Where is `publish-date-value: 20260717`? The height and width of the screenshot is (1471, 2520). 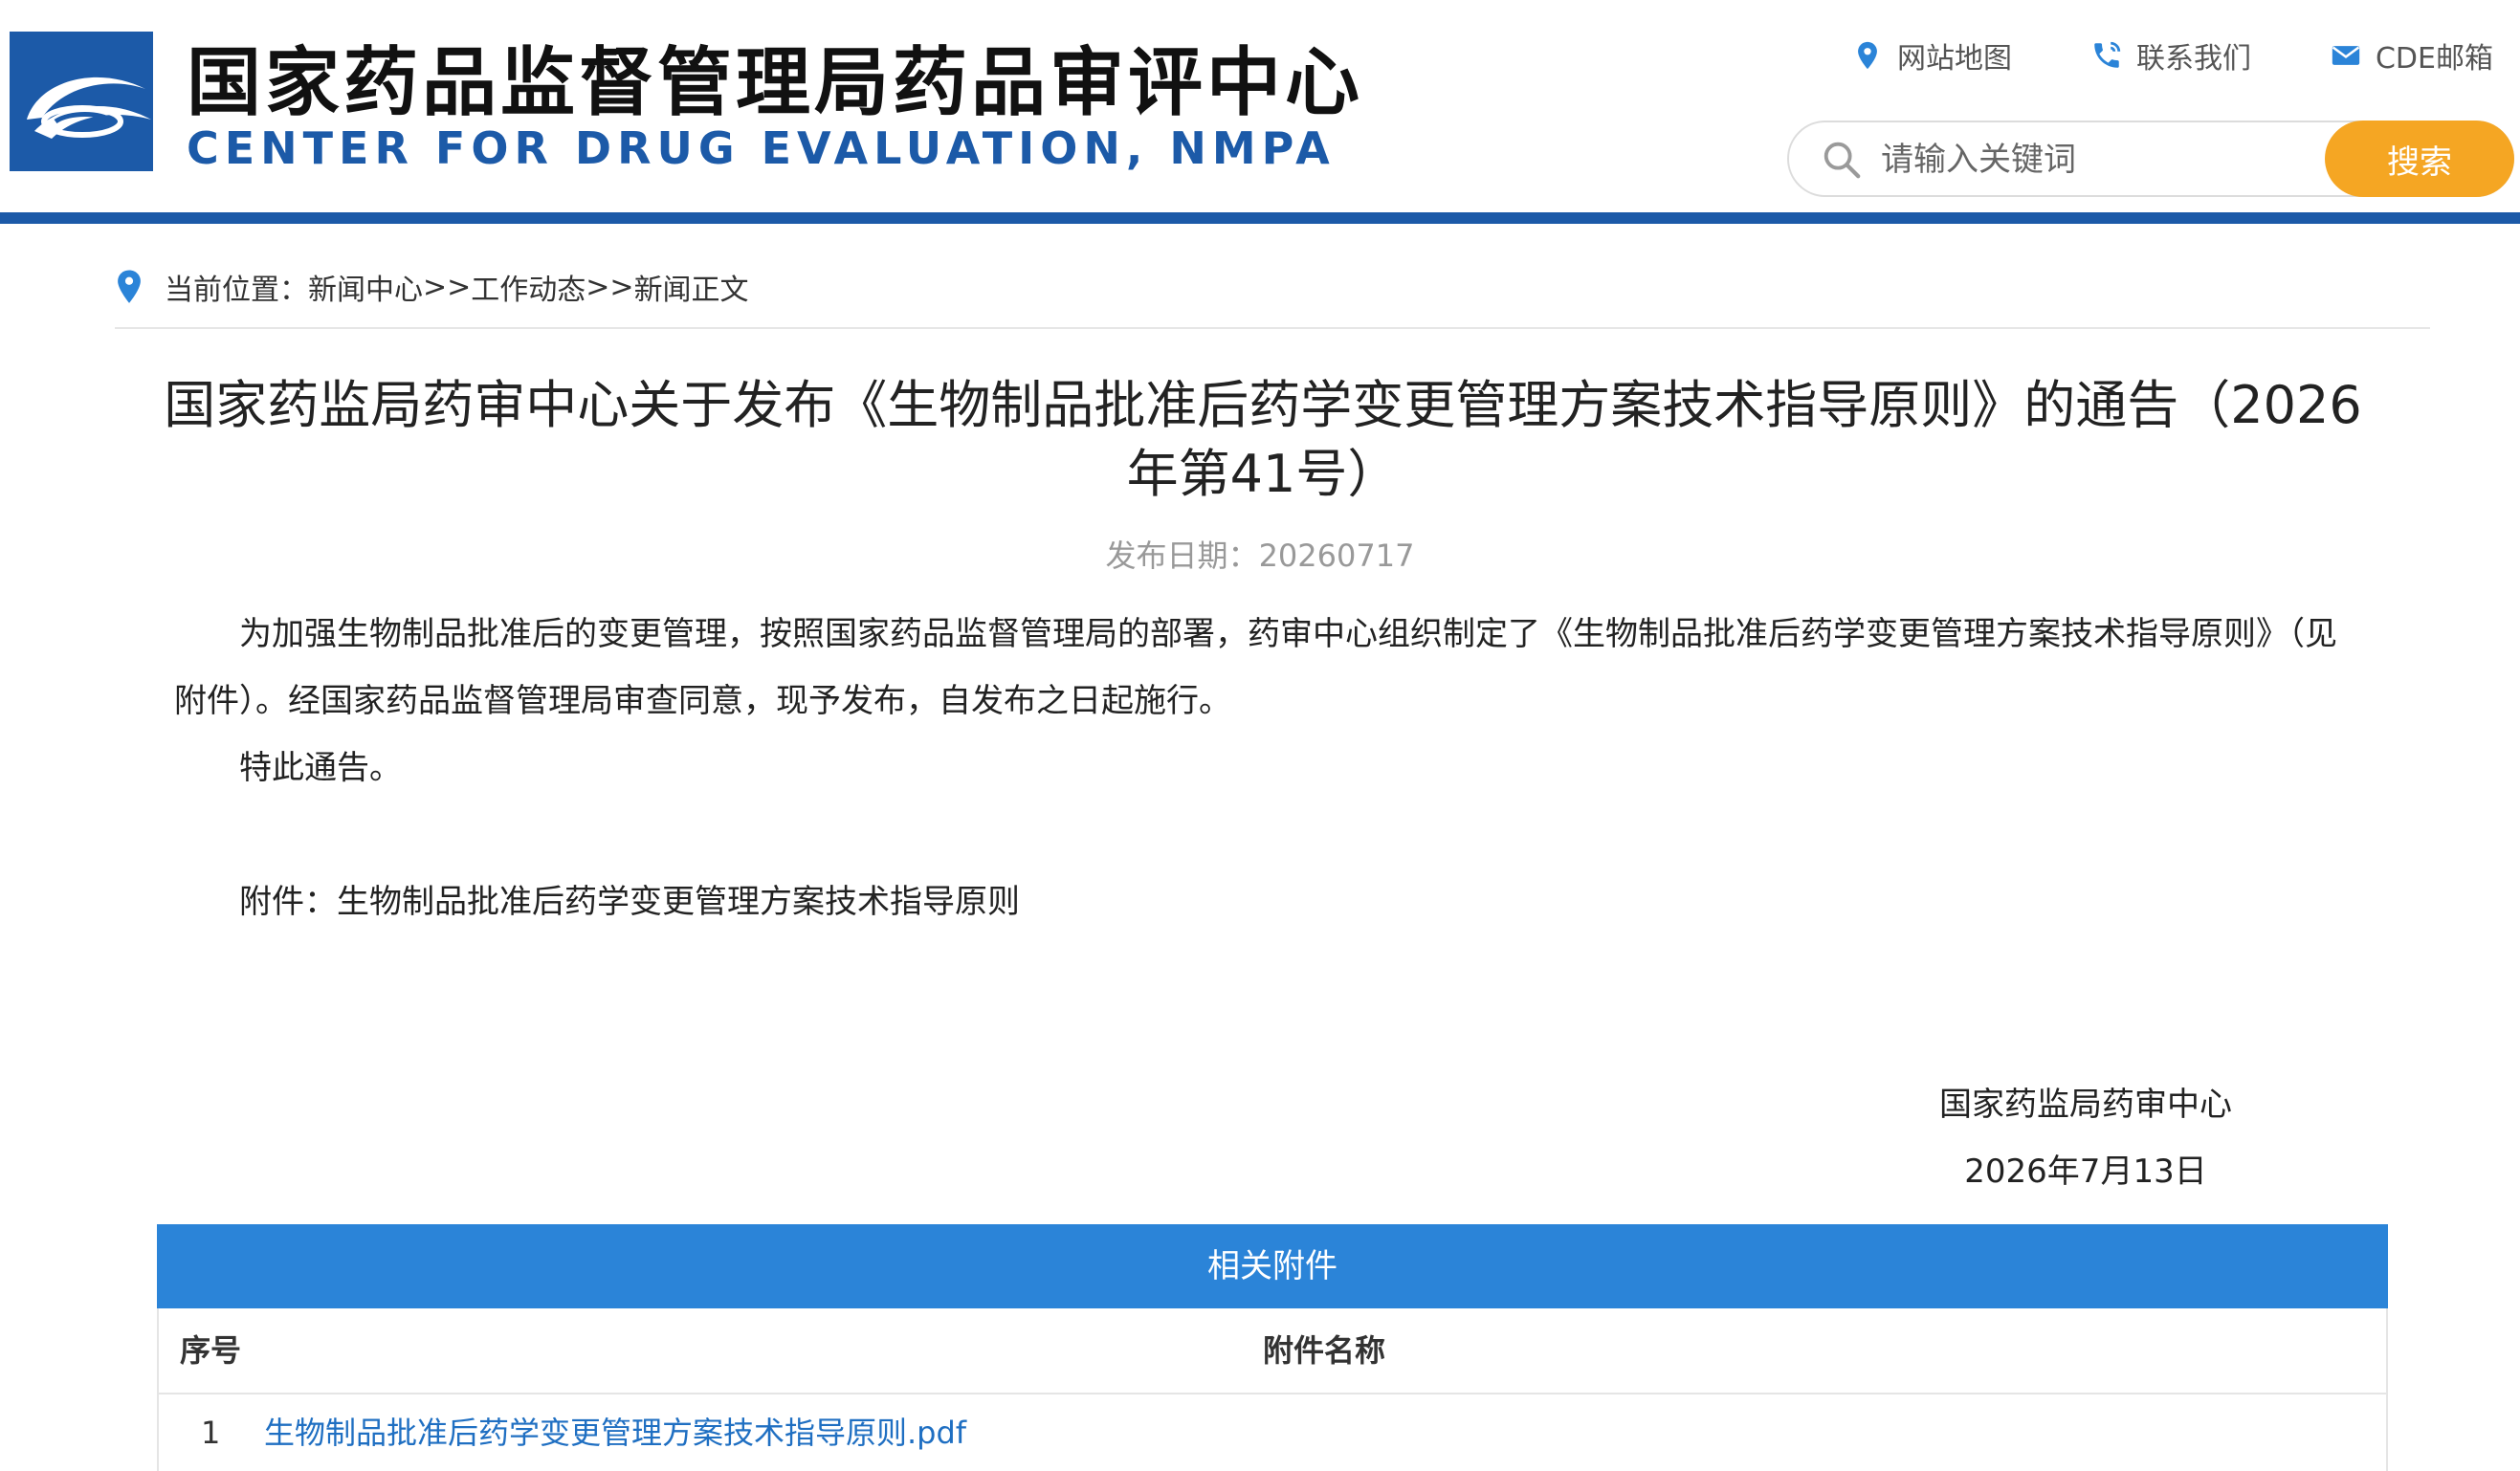
publish-date-value: 20260717 is located at coordinates (1337, 556).